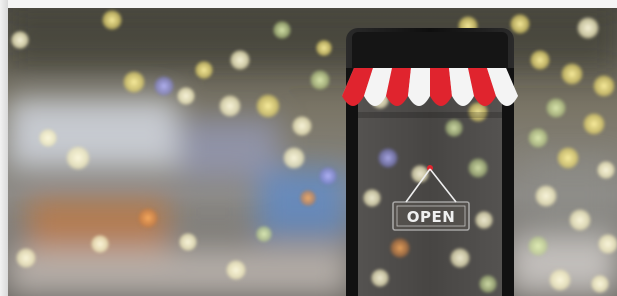  I want to click on sign-open-text: OPEN, so click(431, 217).